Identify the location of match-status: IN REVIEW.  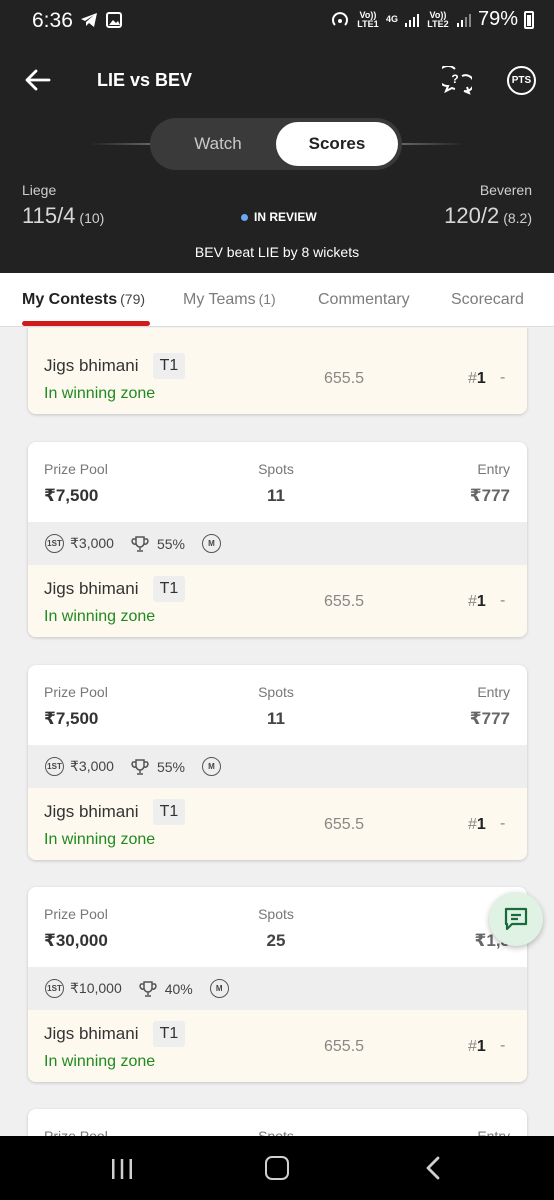
(279, 217).